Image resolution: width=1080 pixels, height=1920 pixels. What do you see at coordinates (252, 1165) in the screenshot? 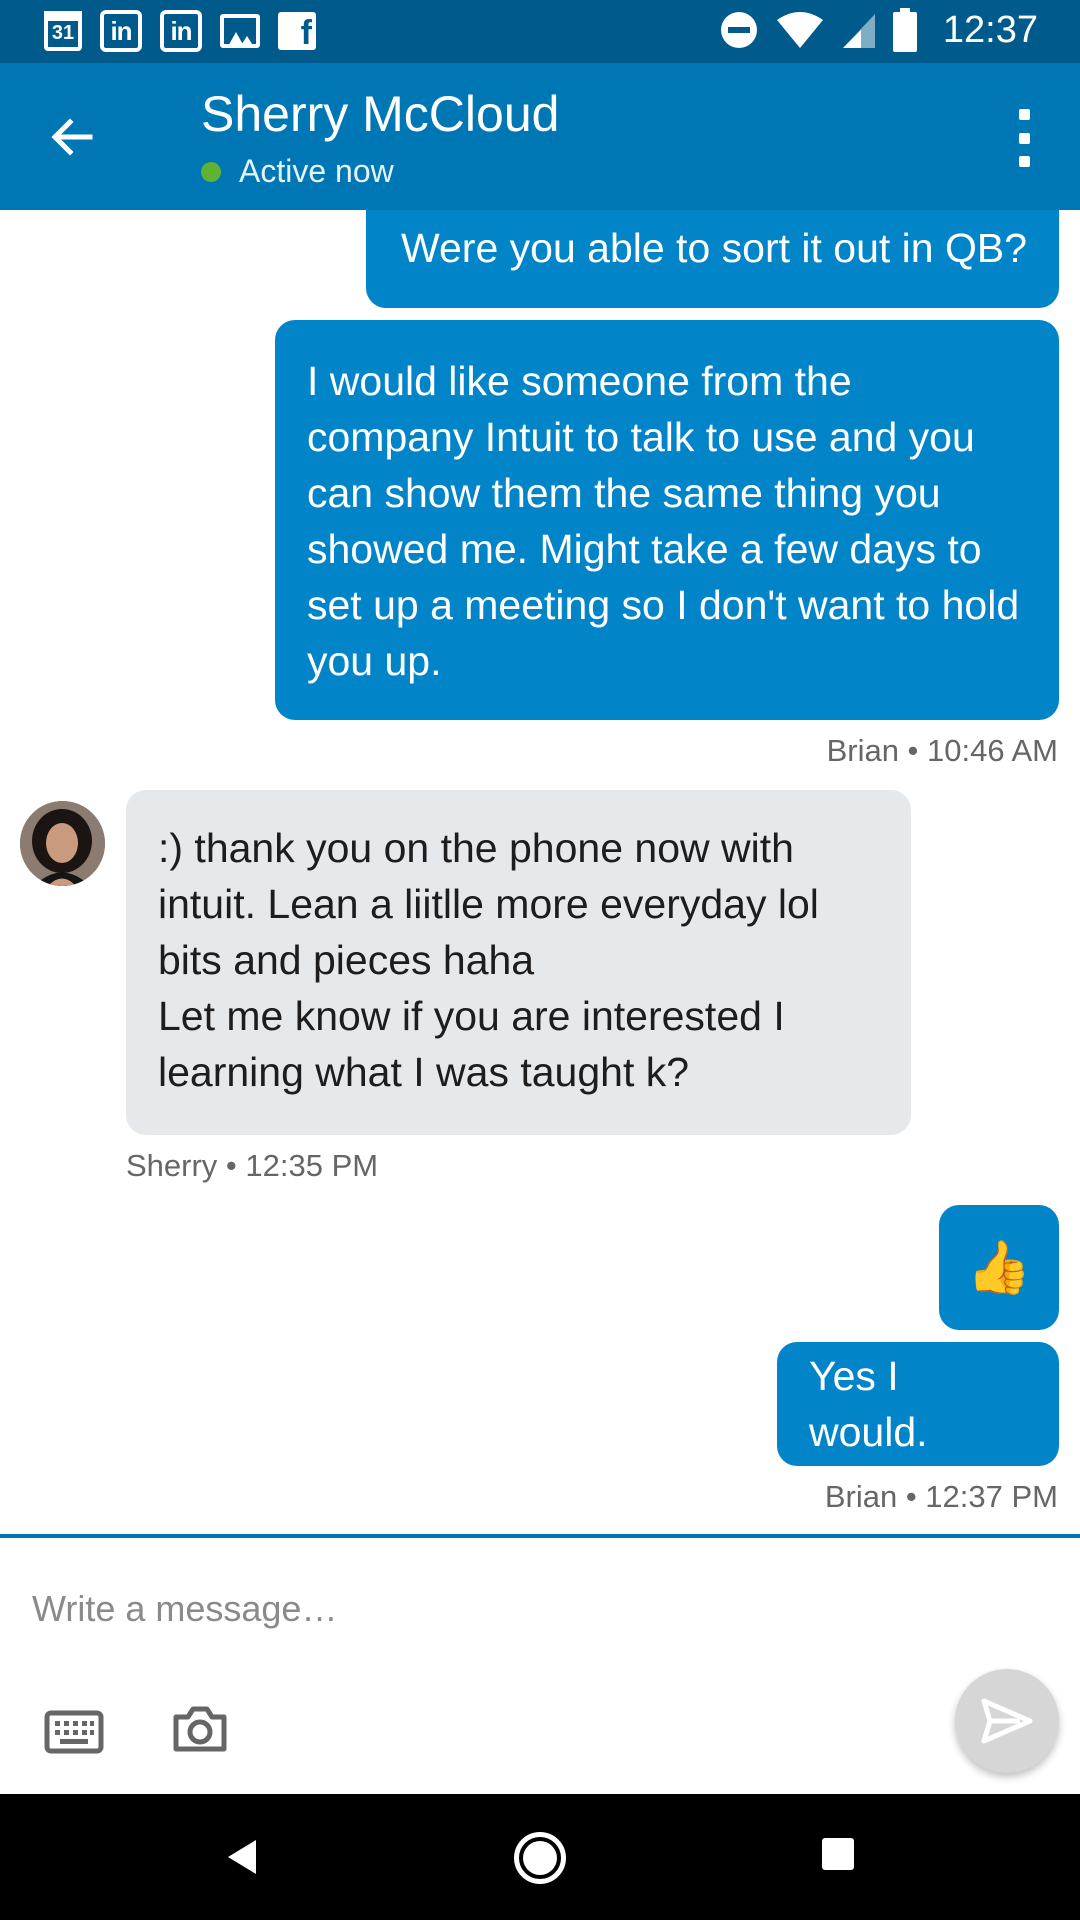
I see `message-meta: Sherry • 12:35 PM` at bounding box center [252, 1165].